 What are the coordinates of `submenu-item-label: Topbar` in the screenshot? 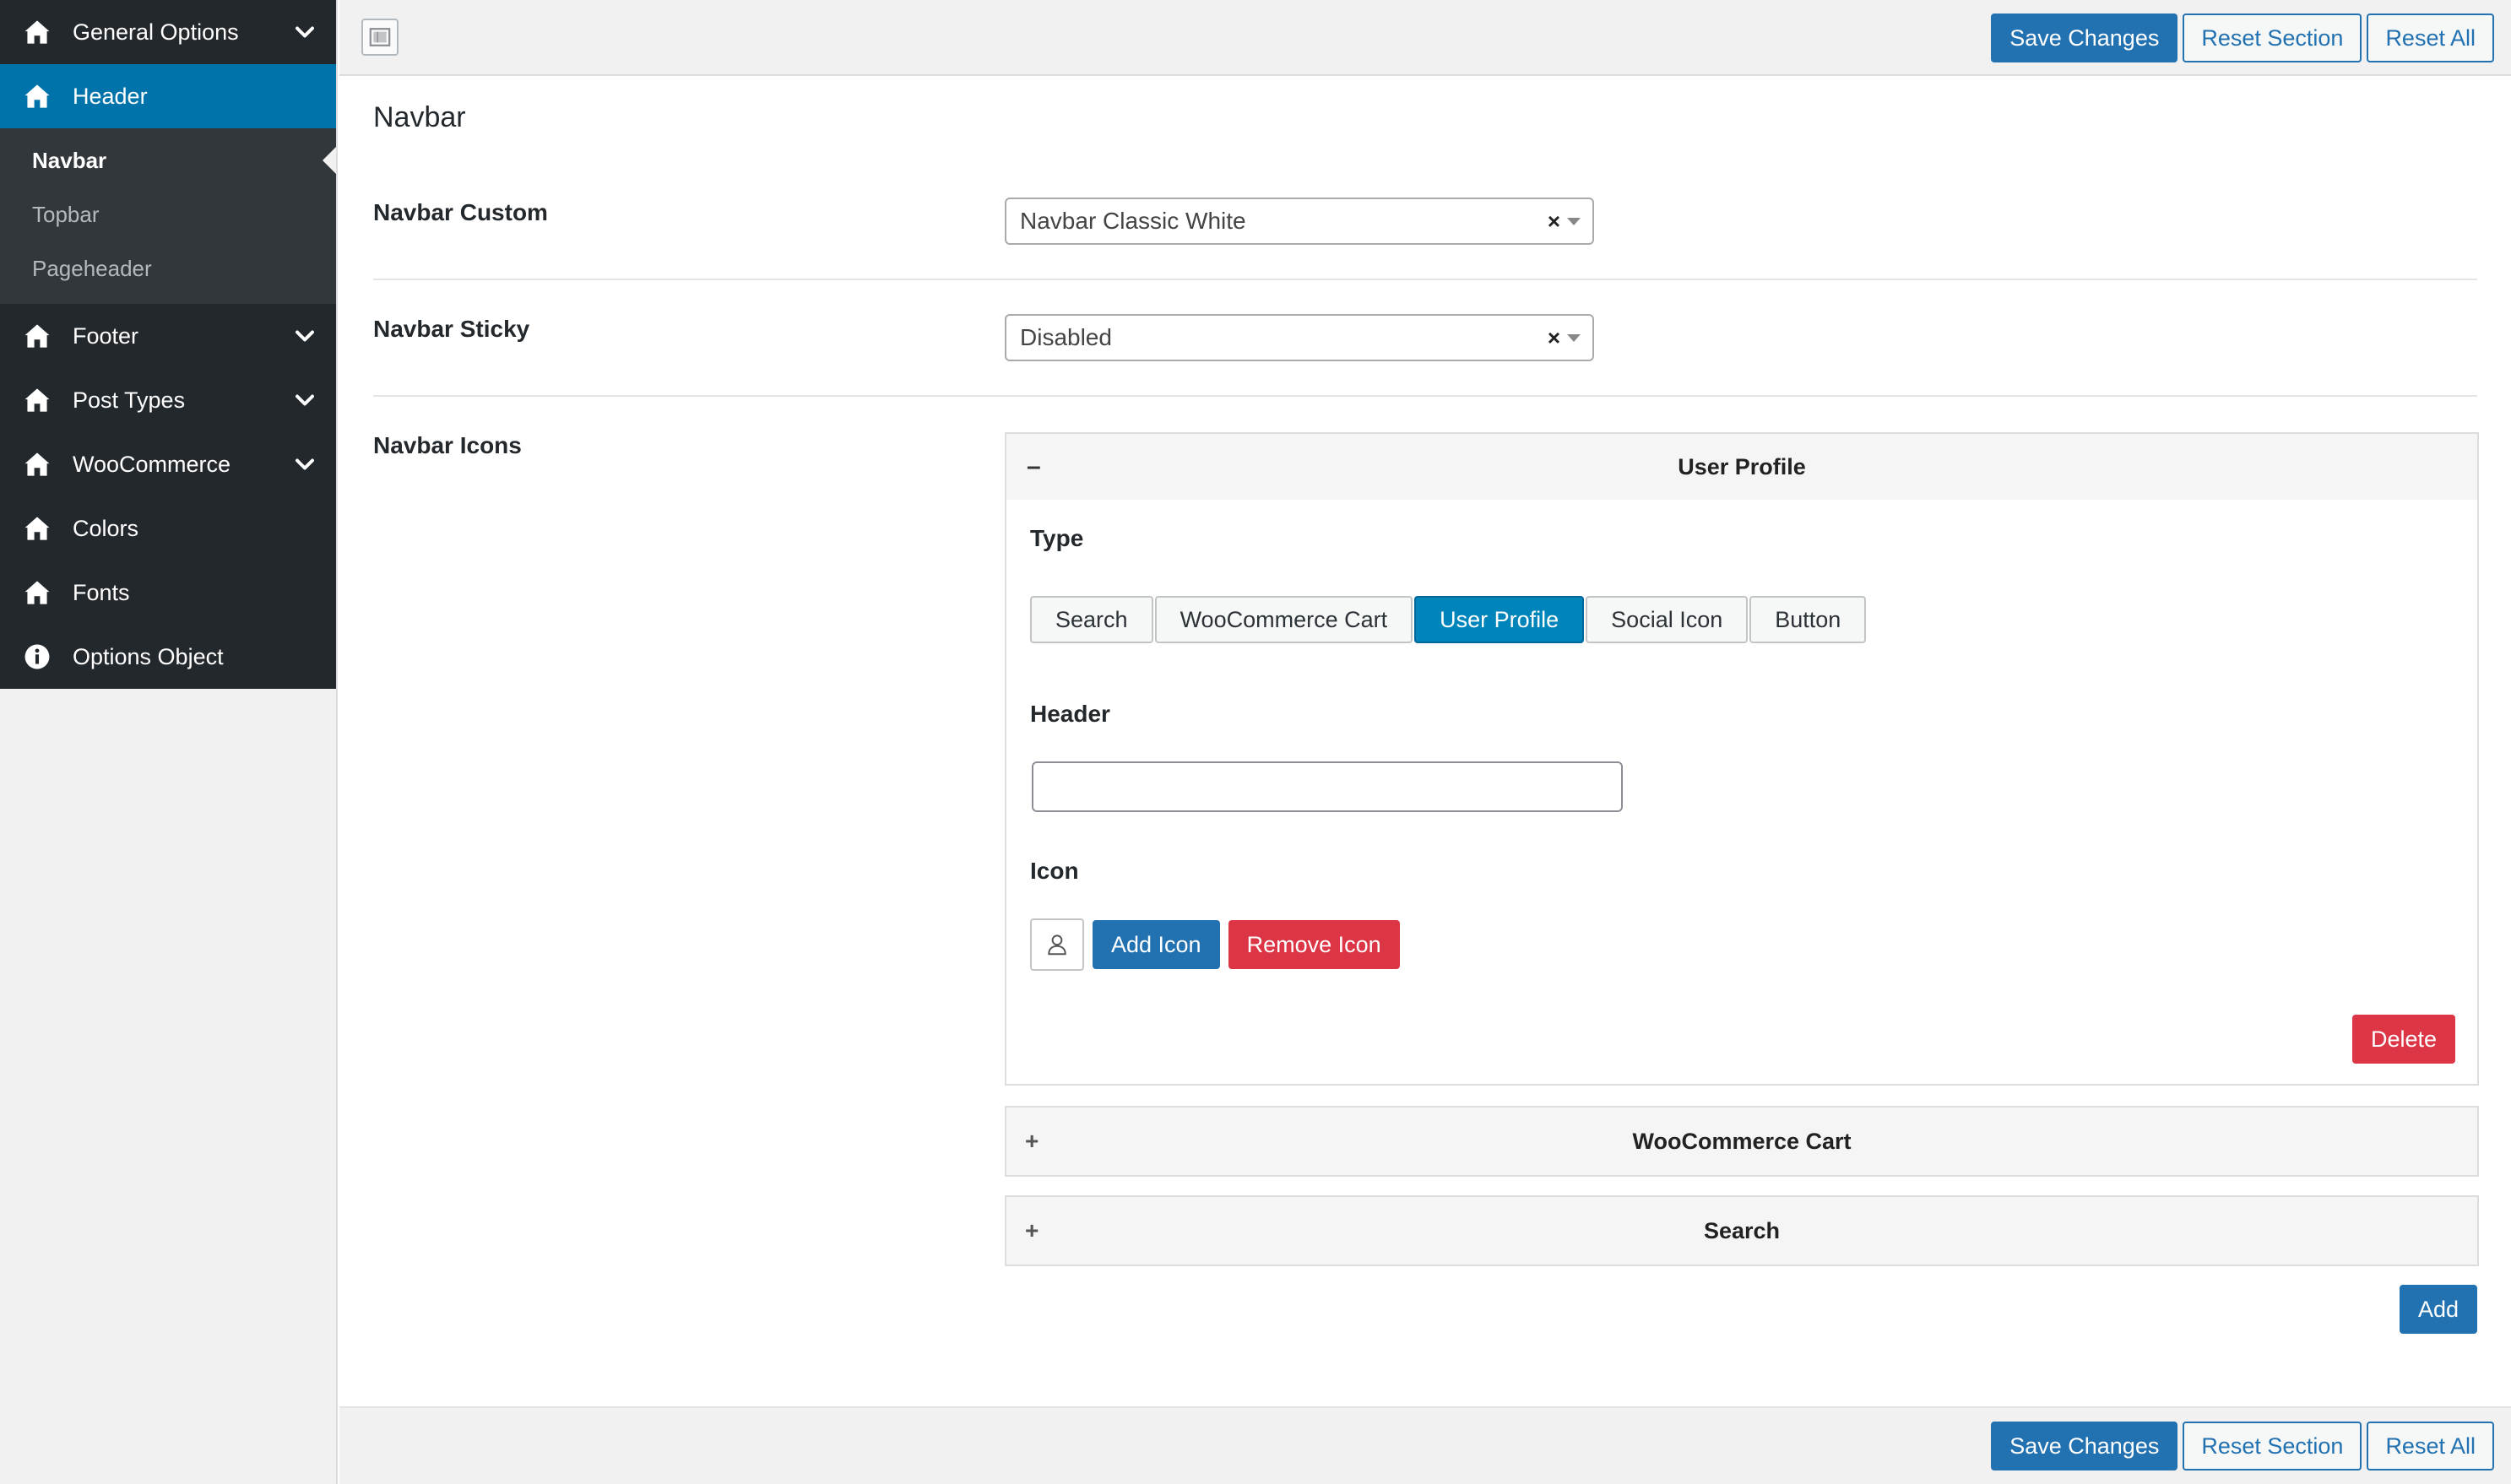 It's located at (66, 214).